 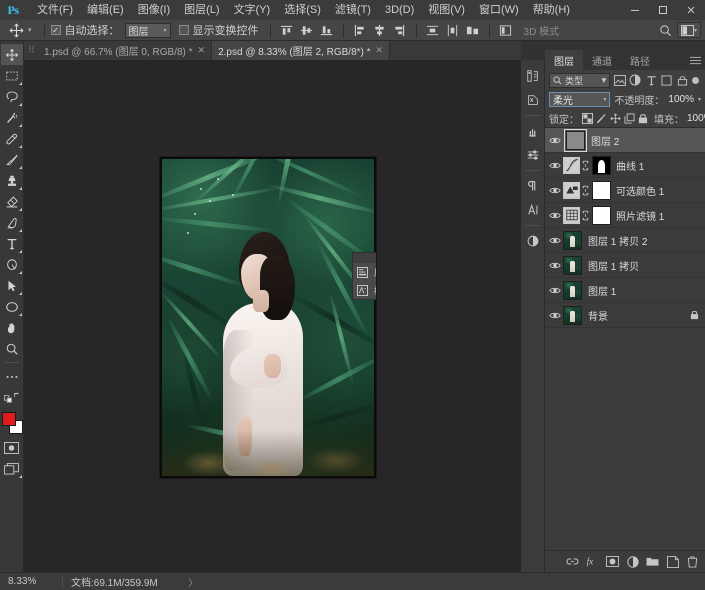 What do you see at coordinates (625, 190) in the screenshot?
I see `layer-row: 可选颜色 1` at bounding box center [625, 190].